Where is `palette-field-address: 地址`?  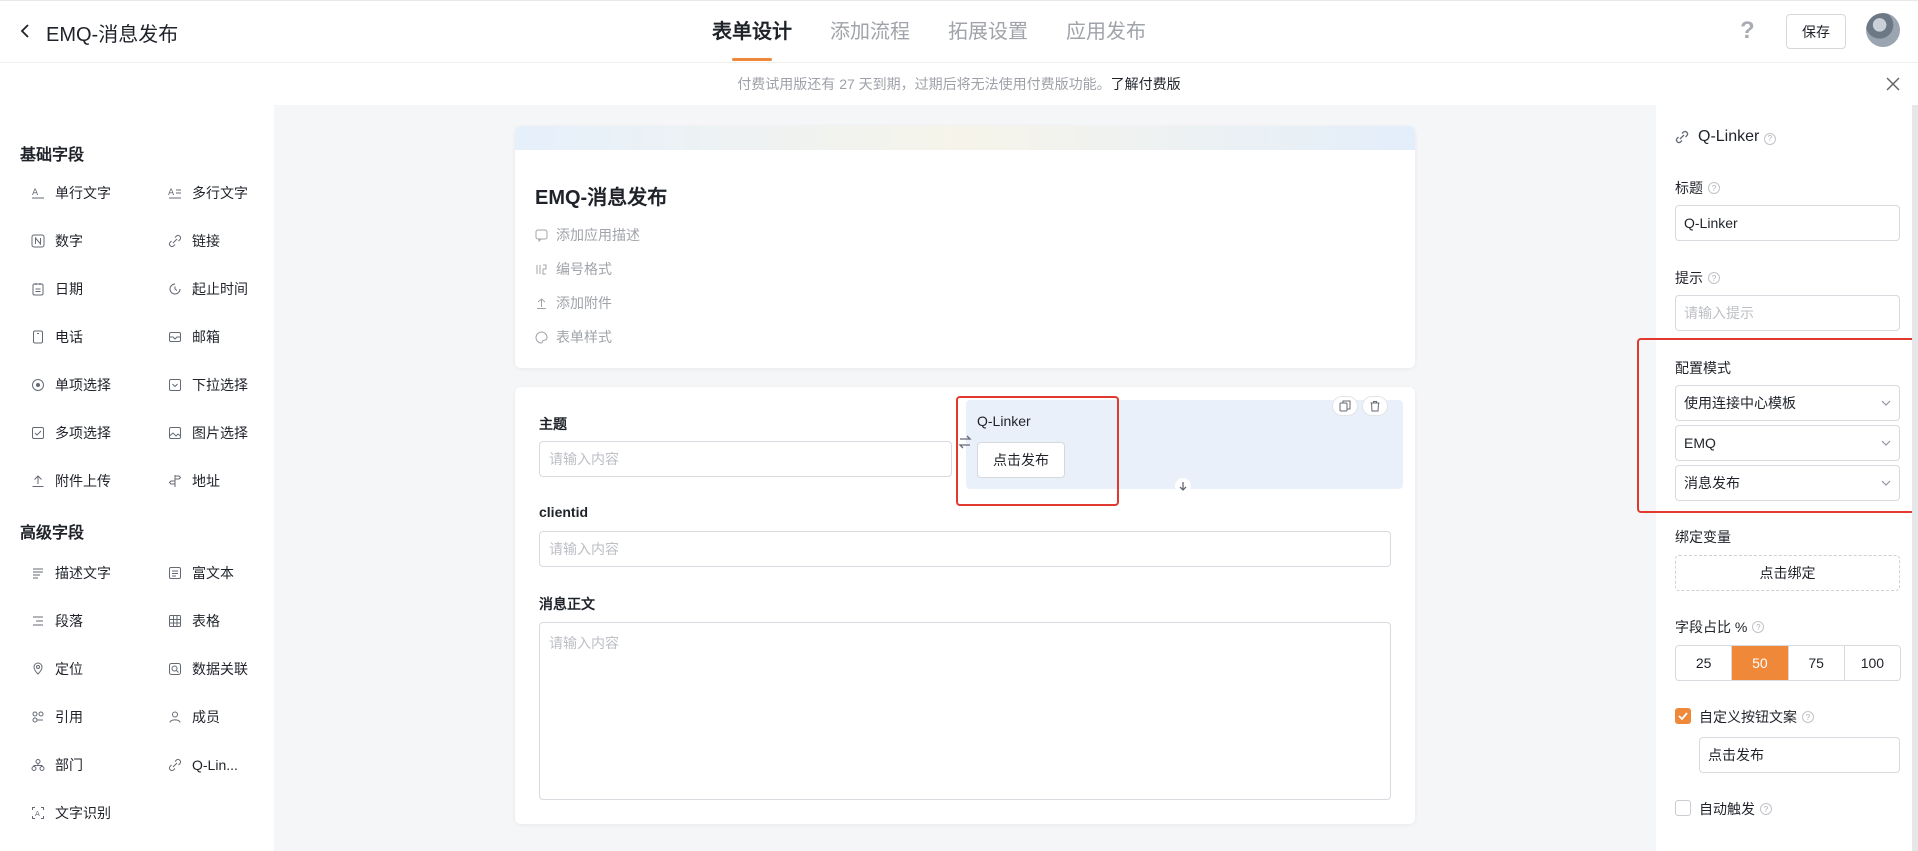 palette-field-address: 地址 is located at coordinates (193, 481).